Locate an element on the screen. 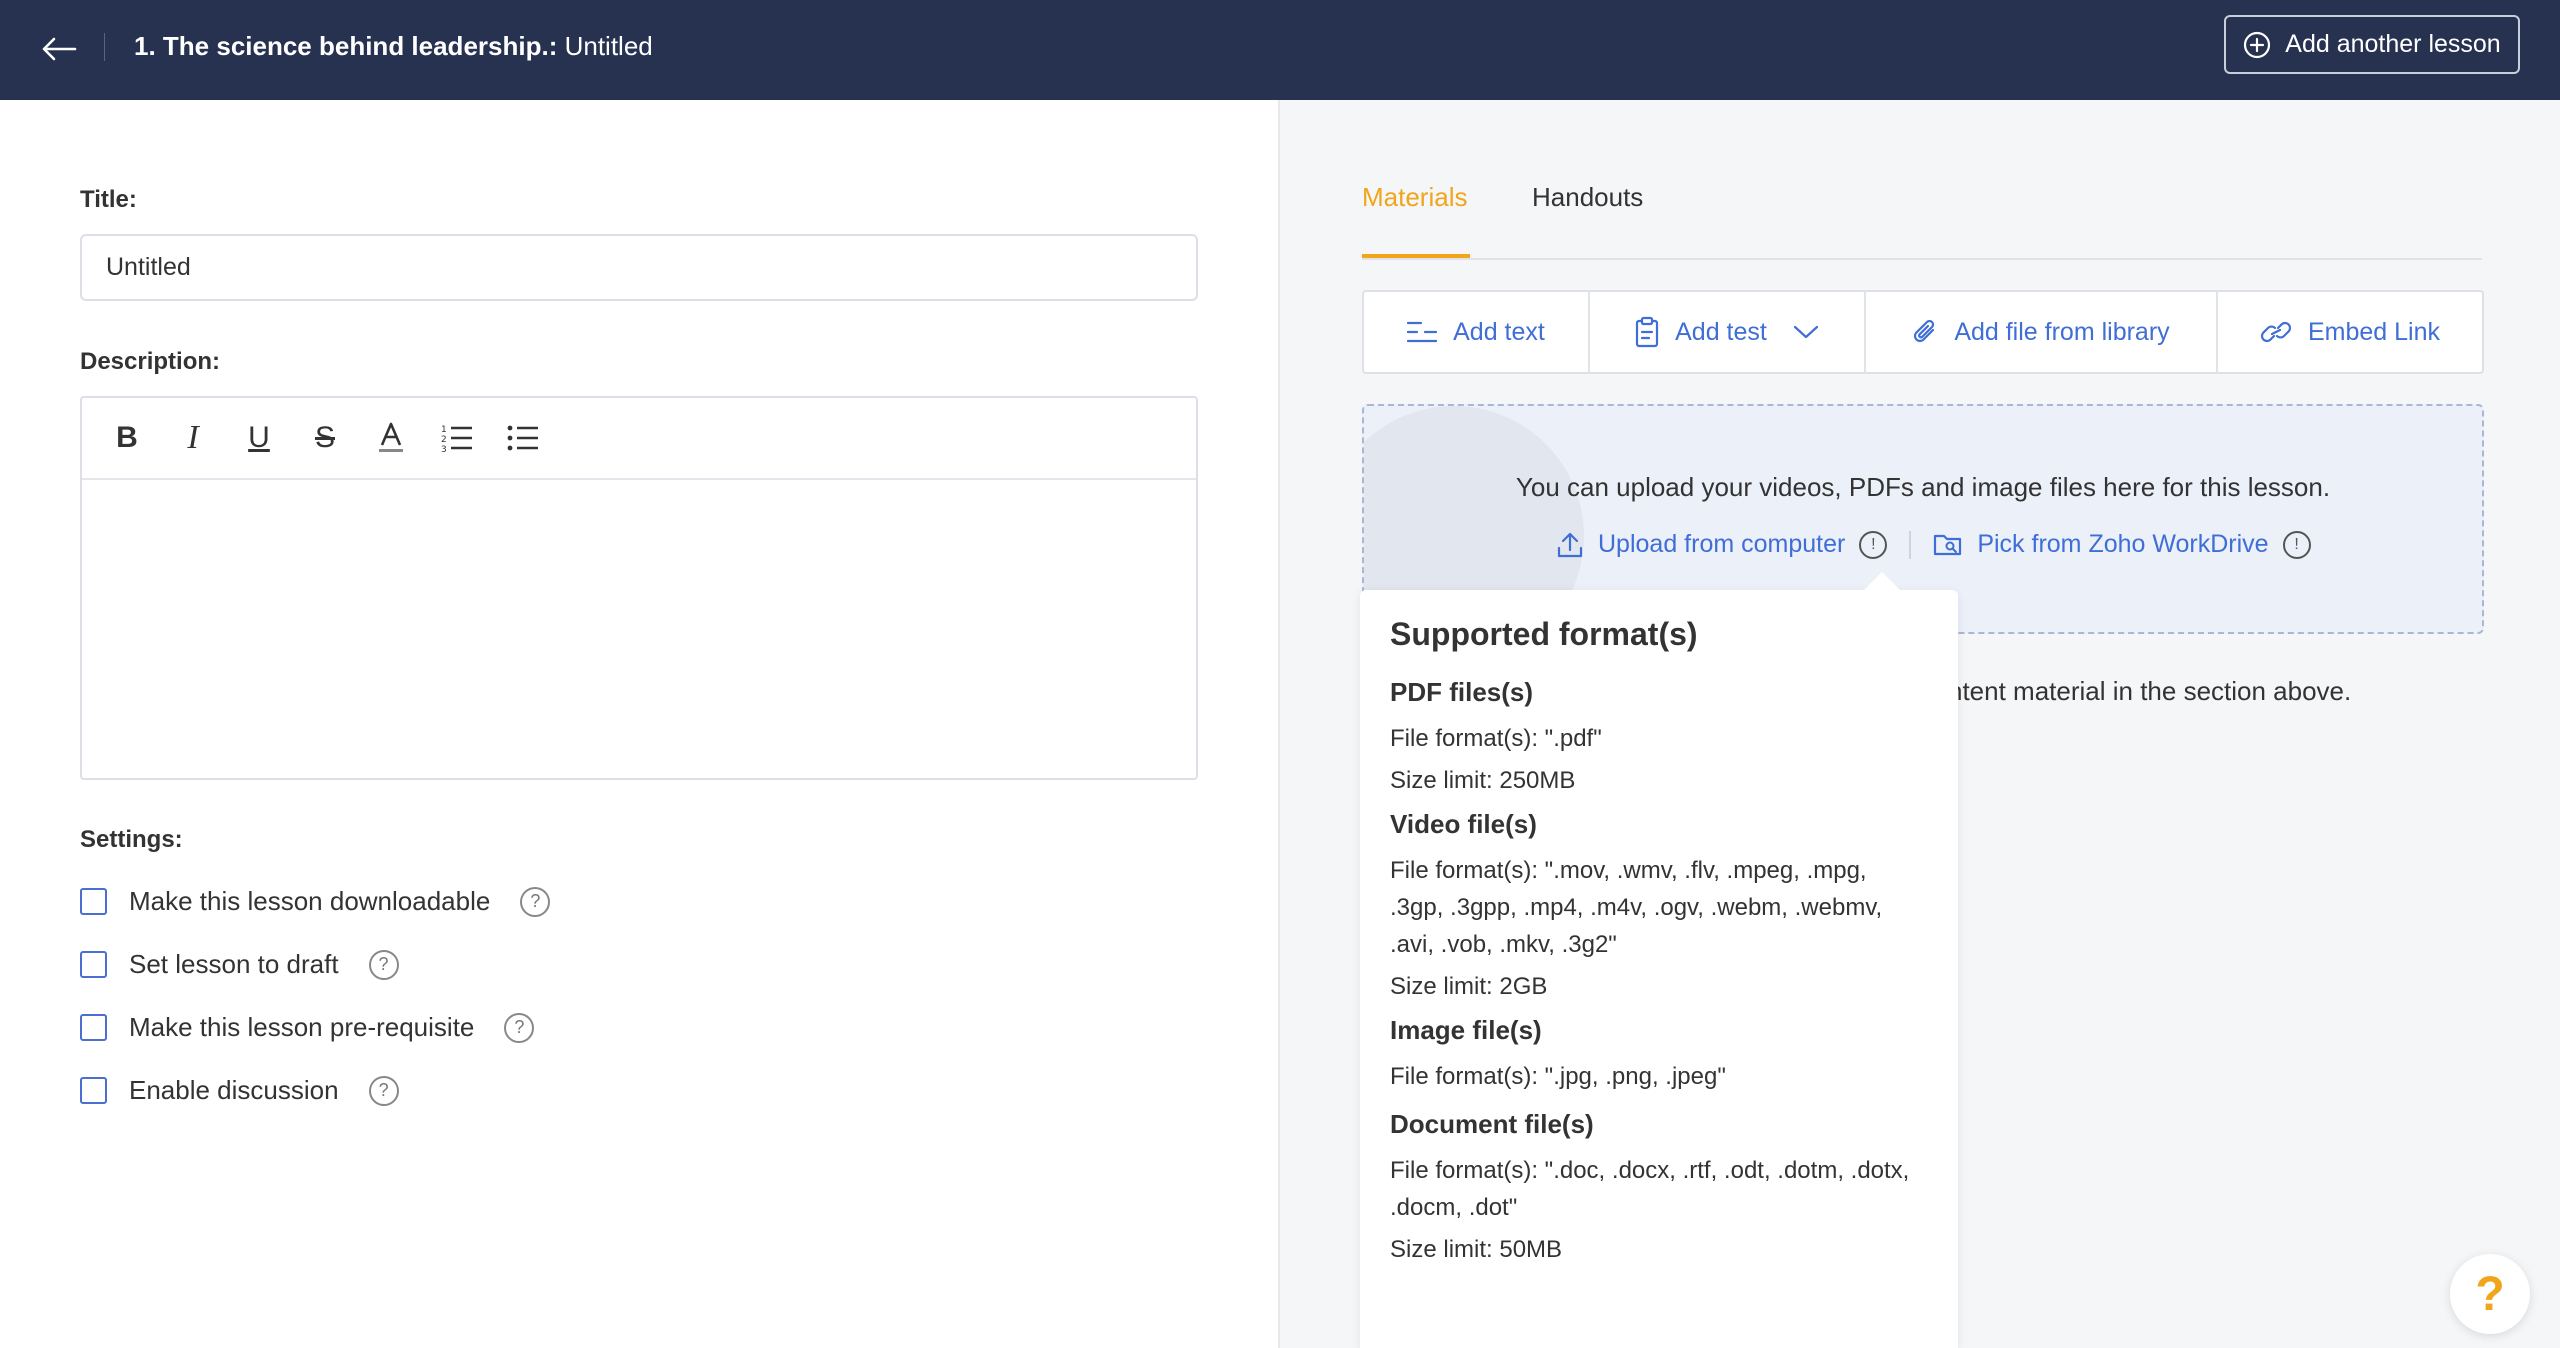  setting-prerequisite: Make this lesson pre-requisite ? is located at coordinates (307, 1027).